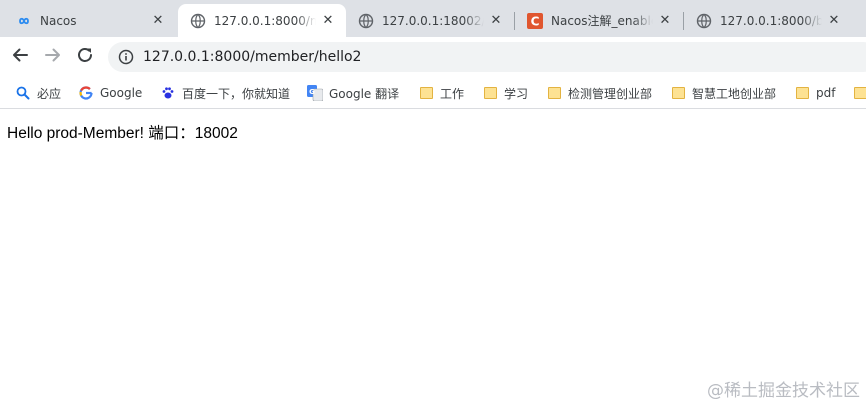 This screenshot has width=866, height=403. Describe the element at coordinates (826, 93) in the screenshot. I see `bookmark-label: pdf` at that location.